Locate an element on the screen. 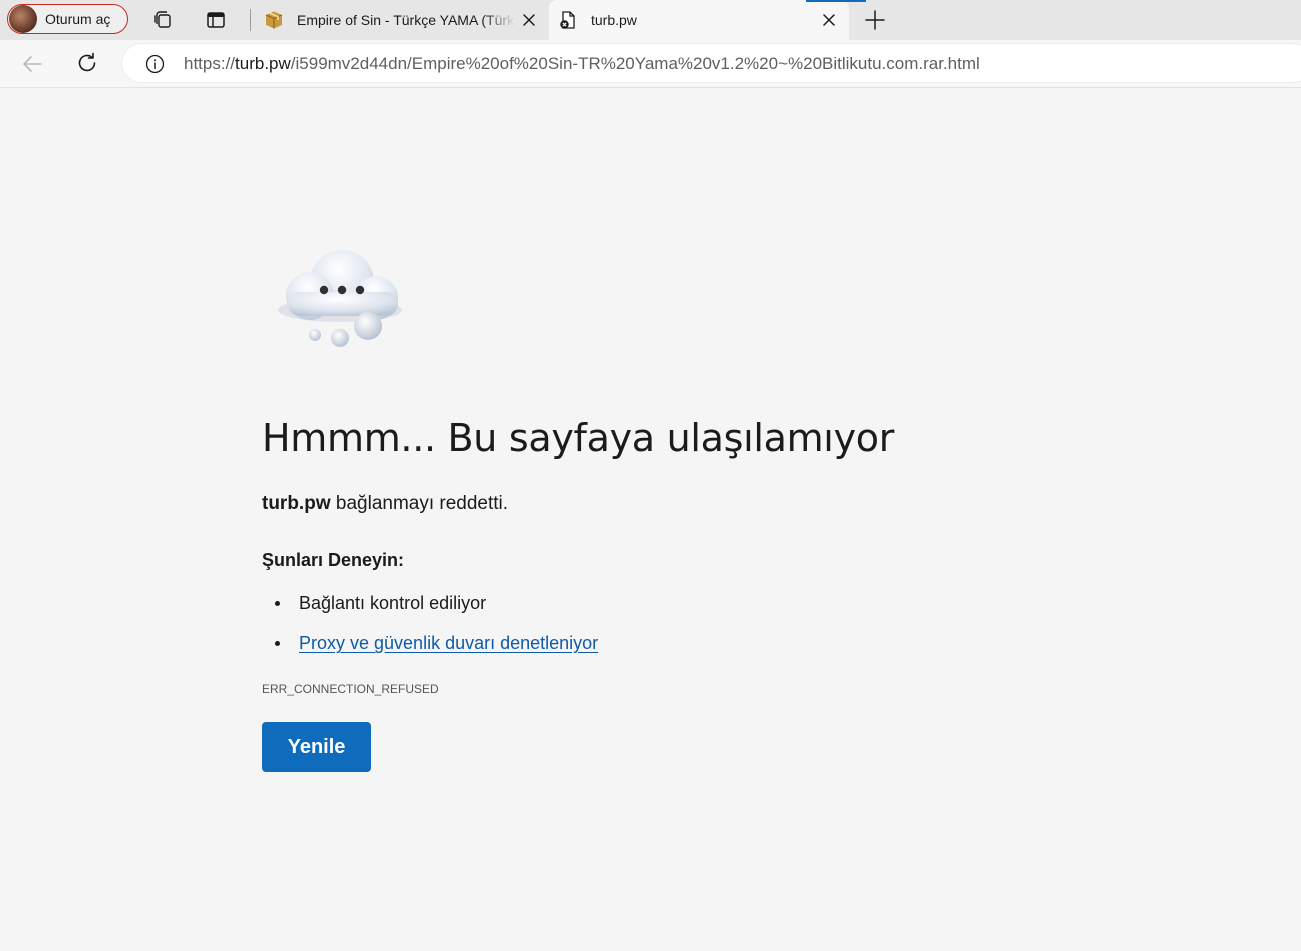 The height and width of the screenshot is (951, 1301). url-host: turb.pw is located at coordinates (263, 63).